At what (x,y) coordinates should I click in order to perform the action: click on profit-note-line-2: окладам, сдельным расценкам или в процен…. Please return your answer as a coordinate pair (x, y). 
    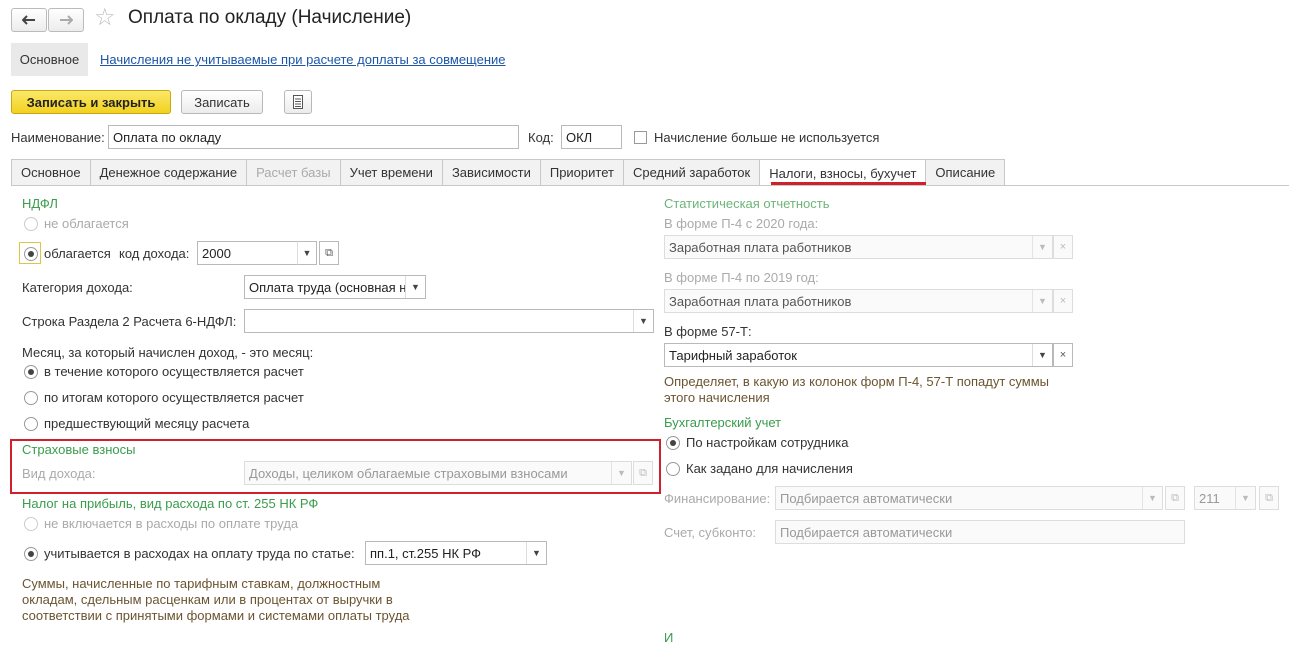
    Looking at the image, I should click on (207, 599).